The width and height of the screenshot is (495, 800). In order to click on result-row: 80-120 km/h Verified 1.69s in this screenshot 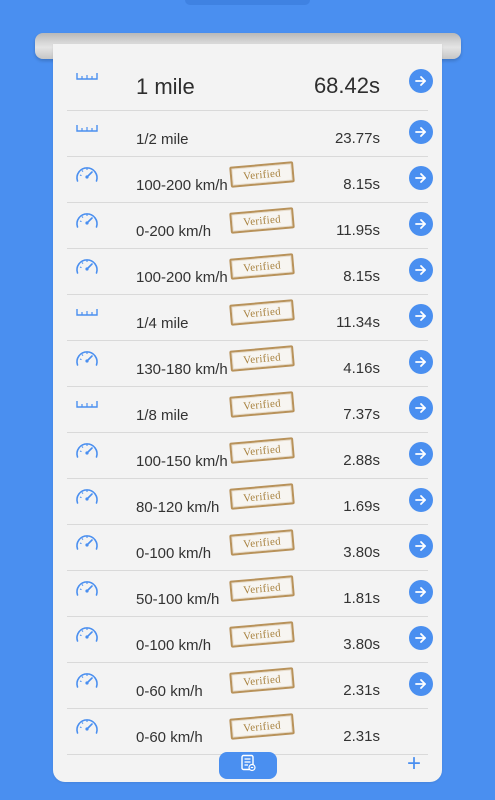, I will do `click(247, 502)`.